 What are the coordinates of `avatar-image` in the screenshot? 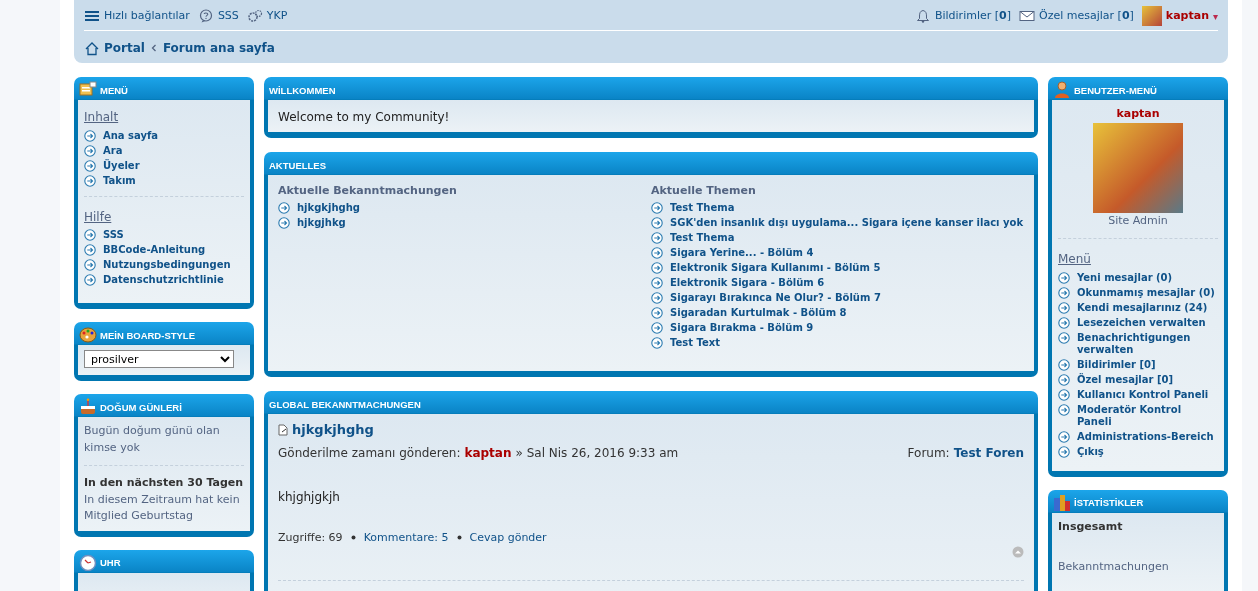 It's located at (1151, 16).